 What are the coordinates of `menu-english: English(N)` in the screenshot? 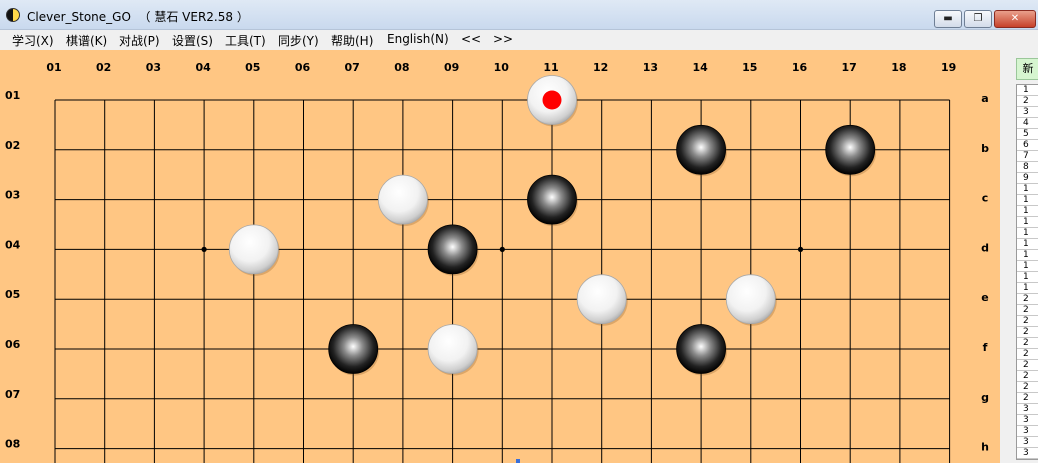 It's located at (418, 39).